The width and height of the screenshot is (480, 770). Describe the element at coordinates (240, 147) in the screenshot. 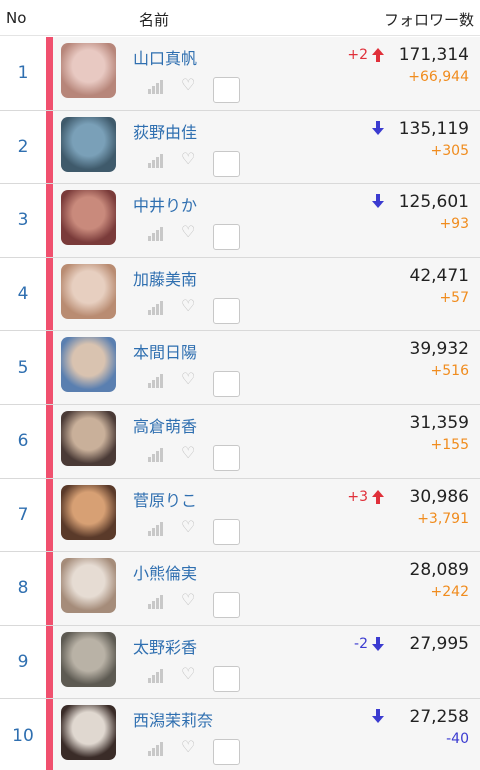

I see `table-row: 2 荻野由佳 ♡ 135,119 +305` at that location.